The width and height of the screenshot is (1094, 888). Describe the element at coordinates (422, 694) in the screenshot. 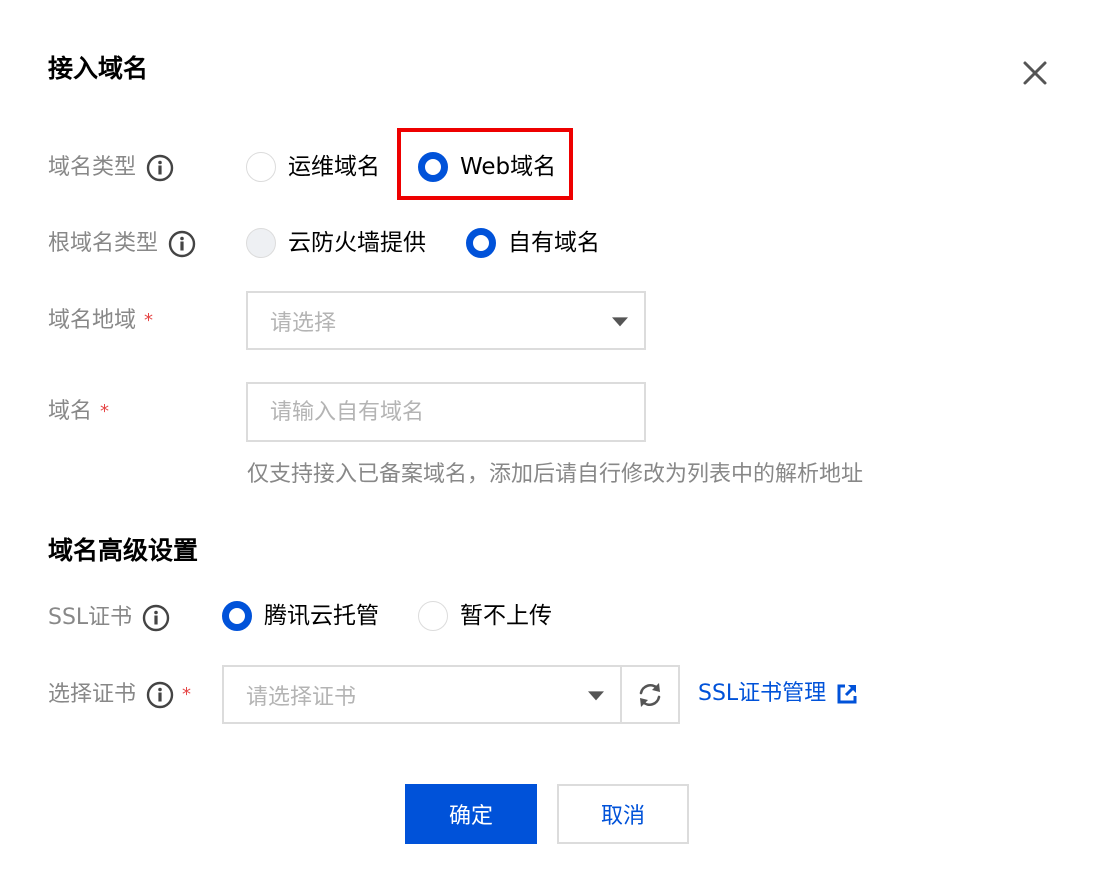

I see `cert-select: 请选择证书` at that location.